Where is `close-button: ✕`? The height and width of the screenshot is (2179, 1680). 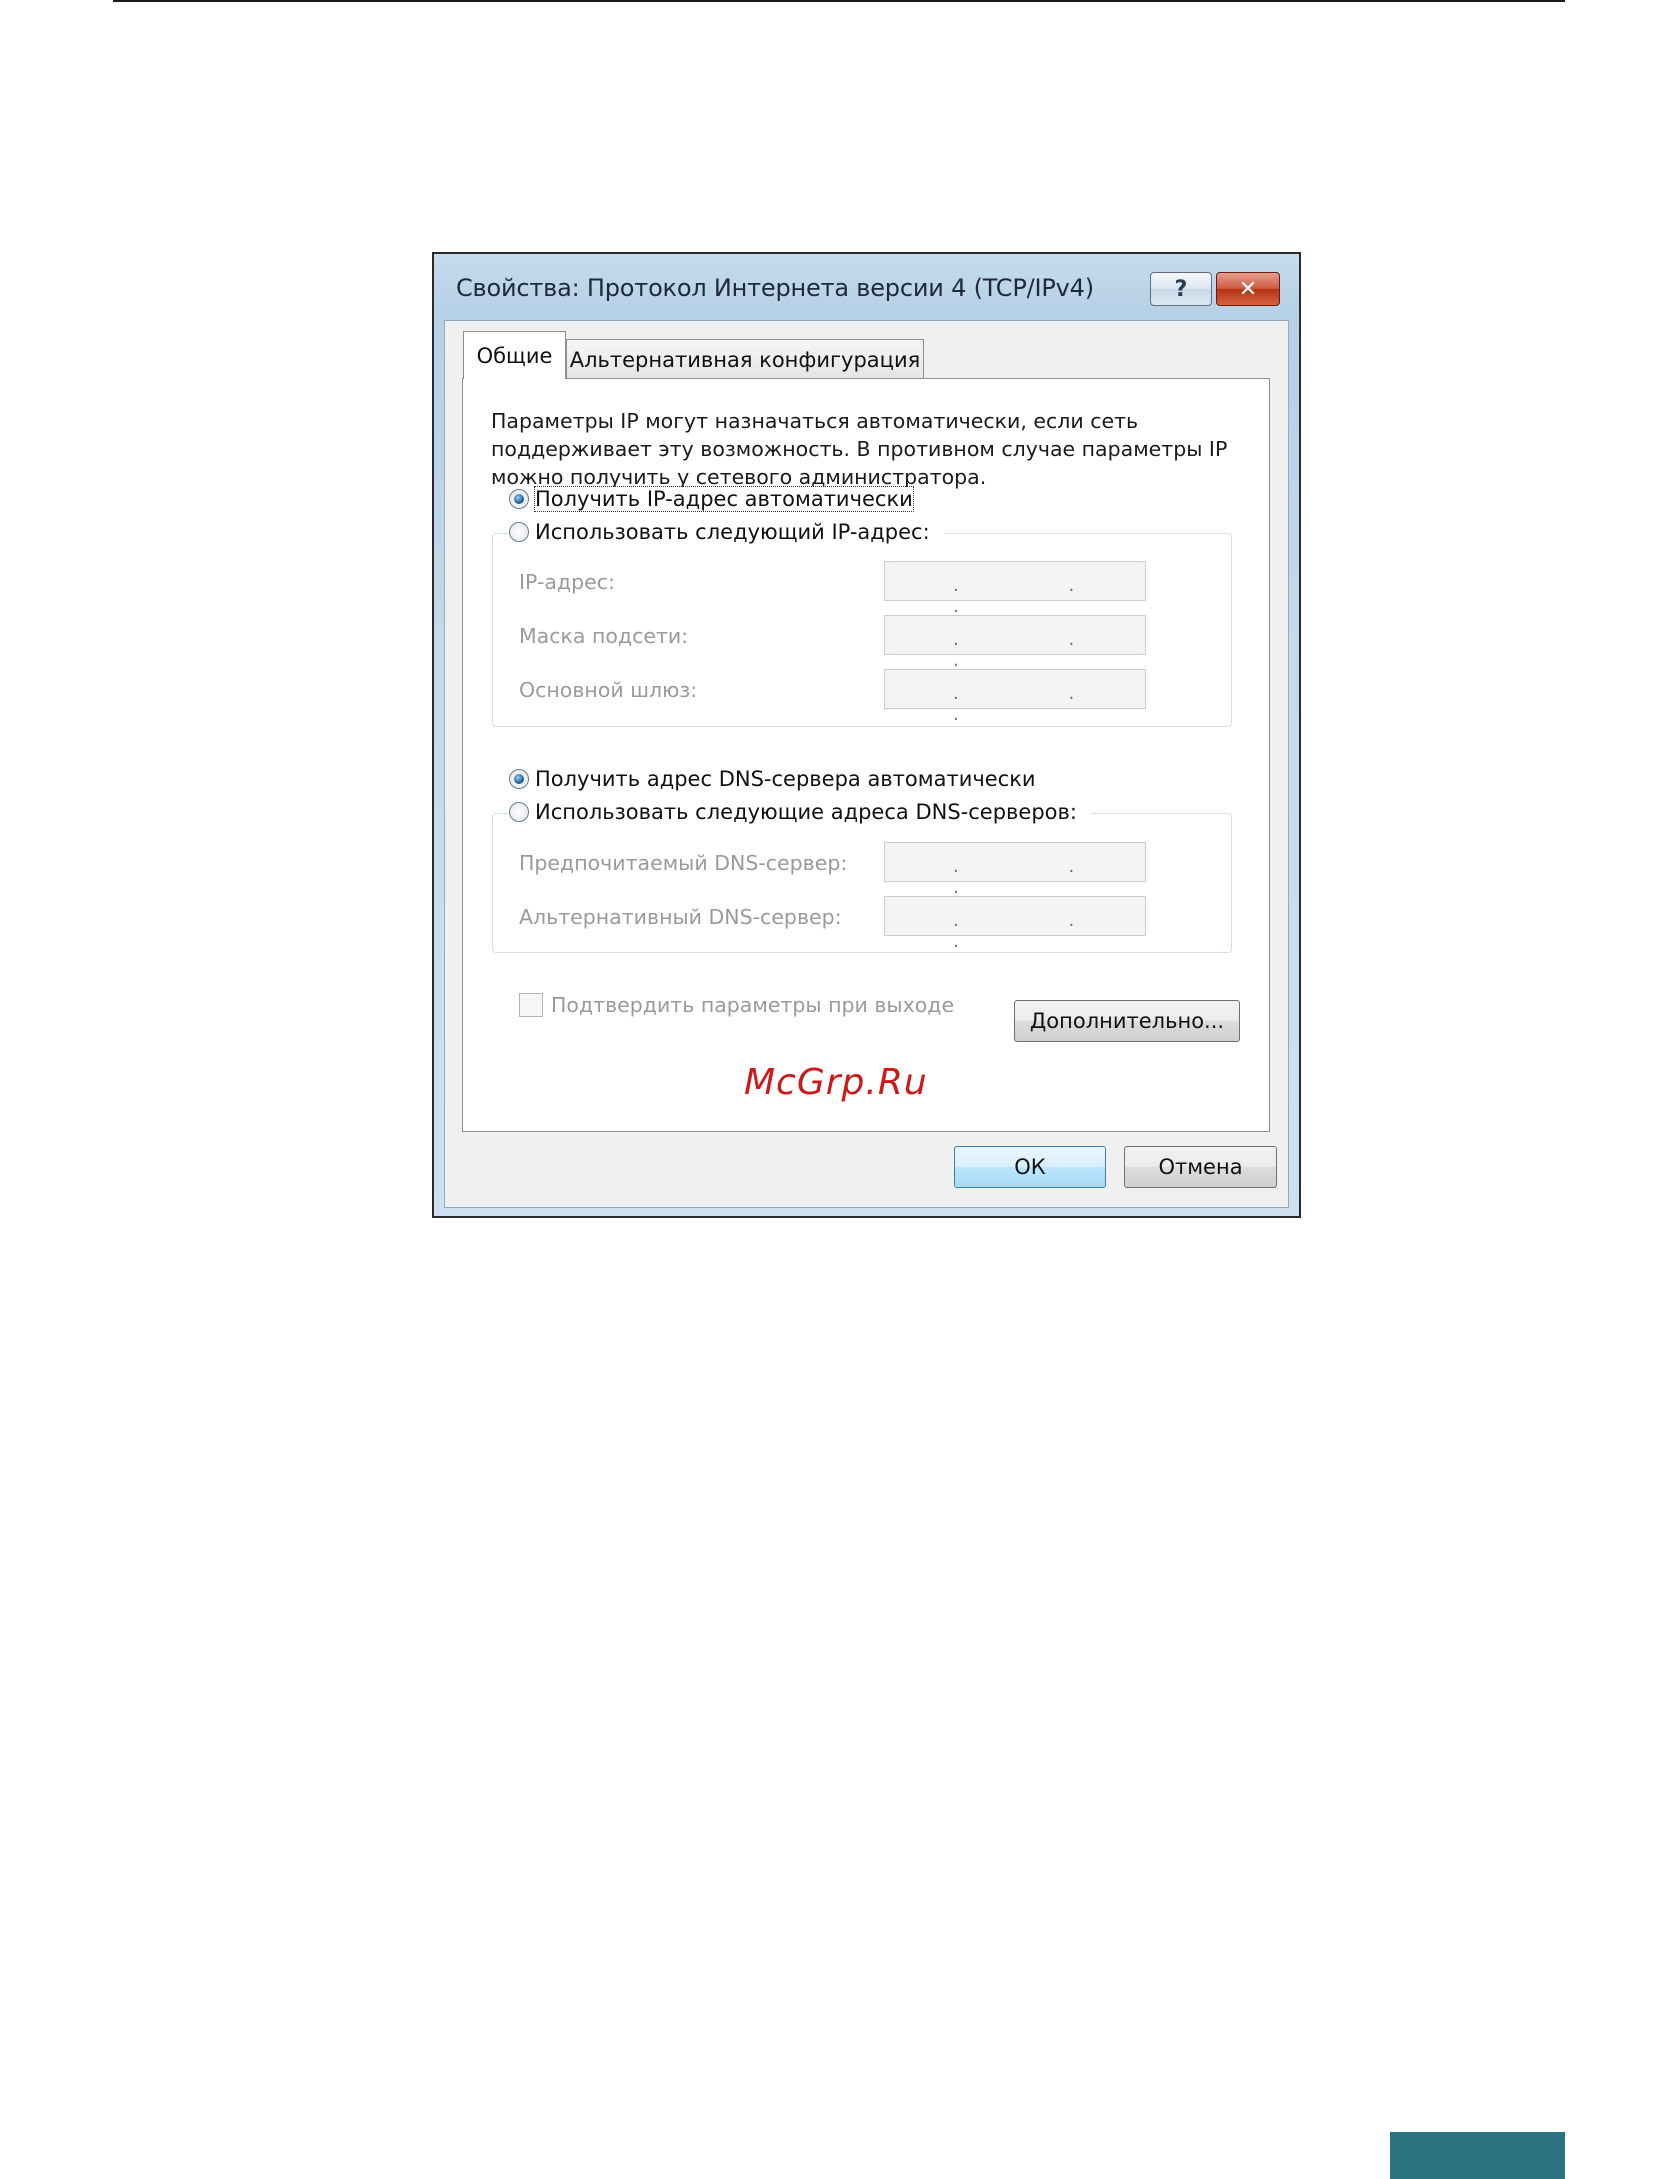
close-button: ✕ is located at coordinates (1248, 289).